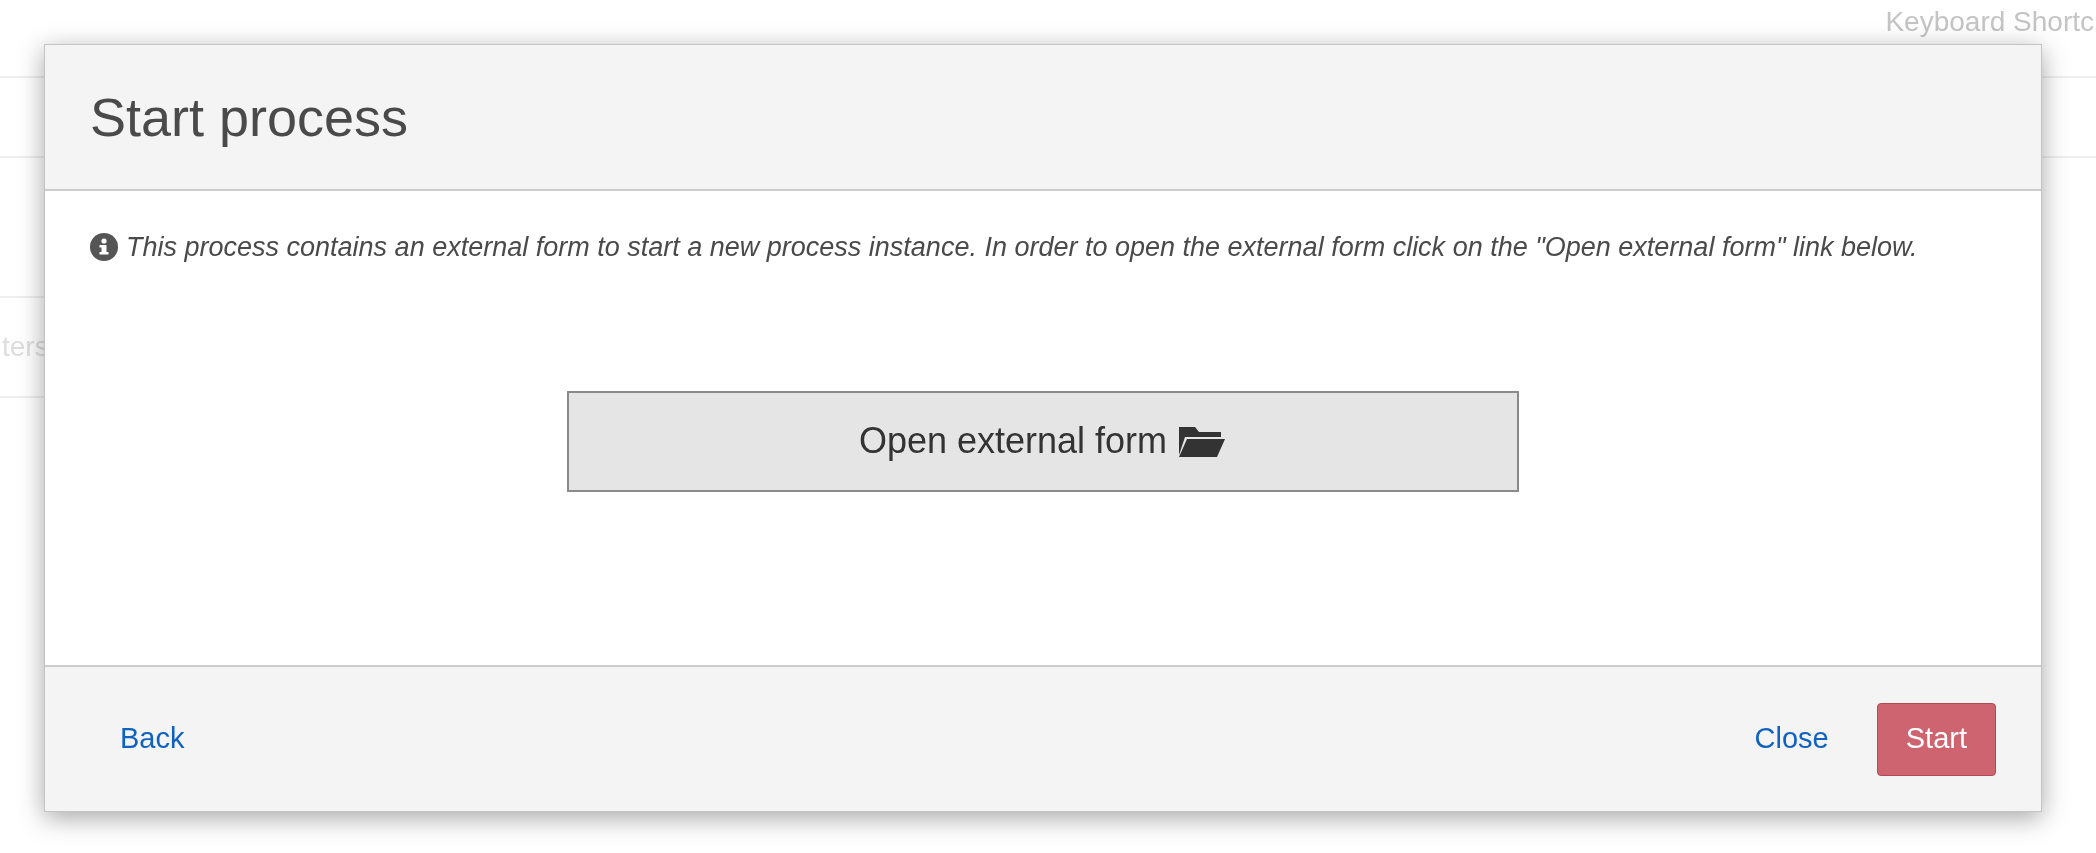 The image size is (2096, 853). Describe the element at coordinates (152, 739) in the screenshot. I see `back-link: Back` at that location.